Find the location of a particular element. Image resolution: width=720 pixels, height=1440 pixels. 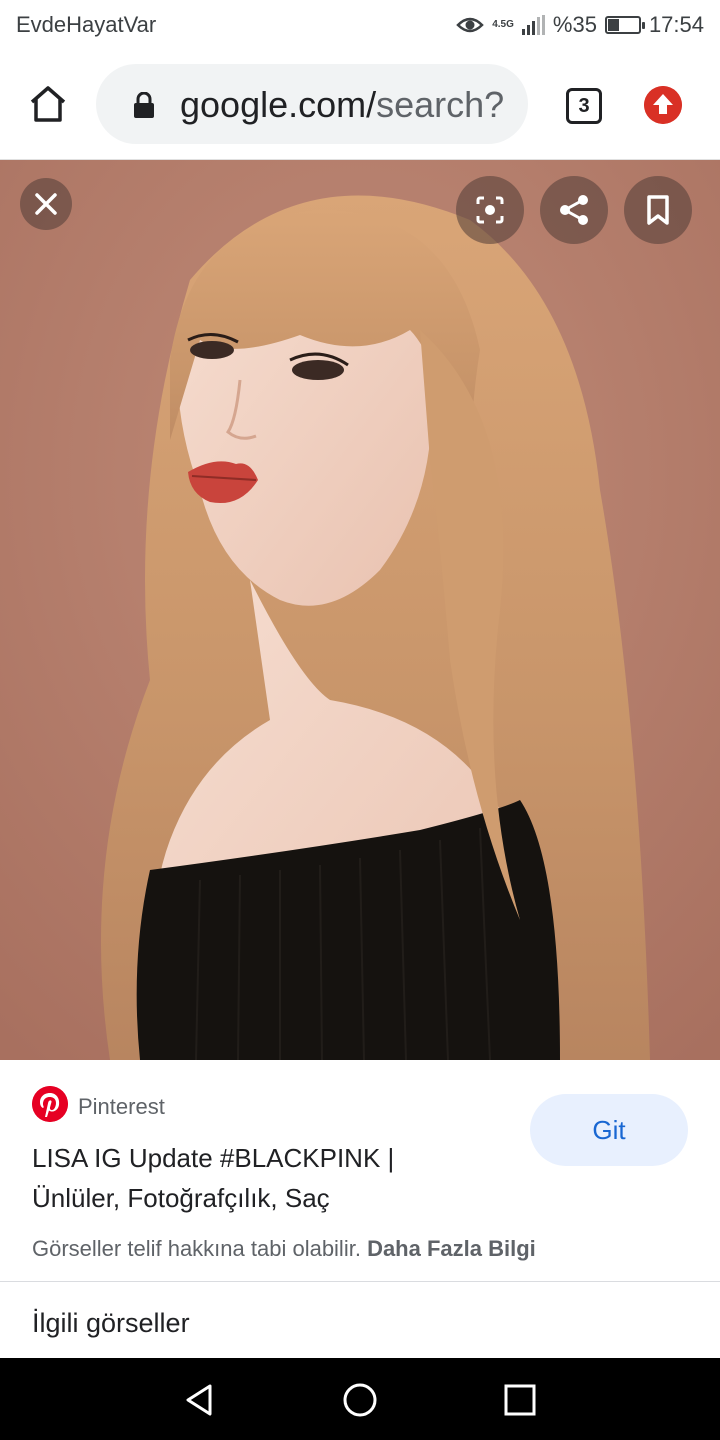

lens-button is located at coordinates (490, 210).